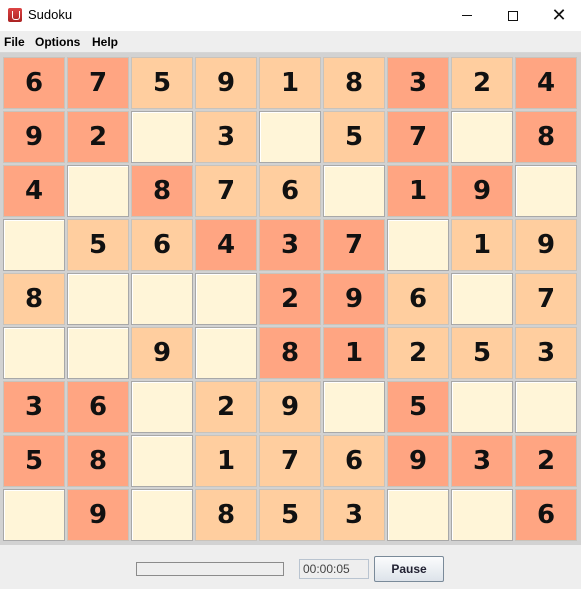 The height and width of the screenshot is (589, 581). What do you see at coordinates (482, 245) in the screenshot?
I see `sudoku-cell-r4c8: 1` at bounding box center [482, 245].